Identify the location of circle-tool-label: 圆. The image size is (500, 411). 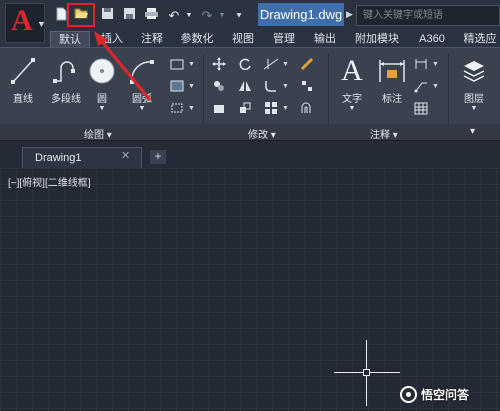
(102, 99).